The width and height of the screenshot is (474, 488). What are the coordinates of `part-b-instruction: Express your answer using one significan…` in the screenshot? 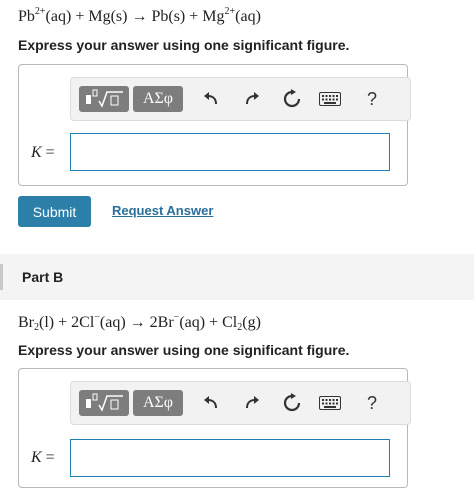 It's located at (184, 350).